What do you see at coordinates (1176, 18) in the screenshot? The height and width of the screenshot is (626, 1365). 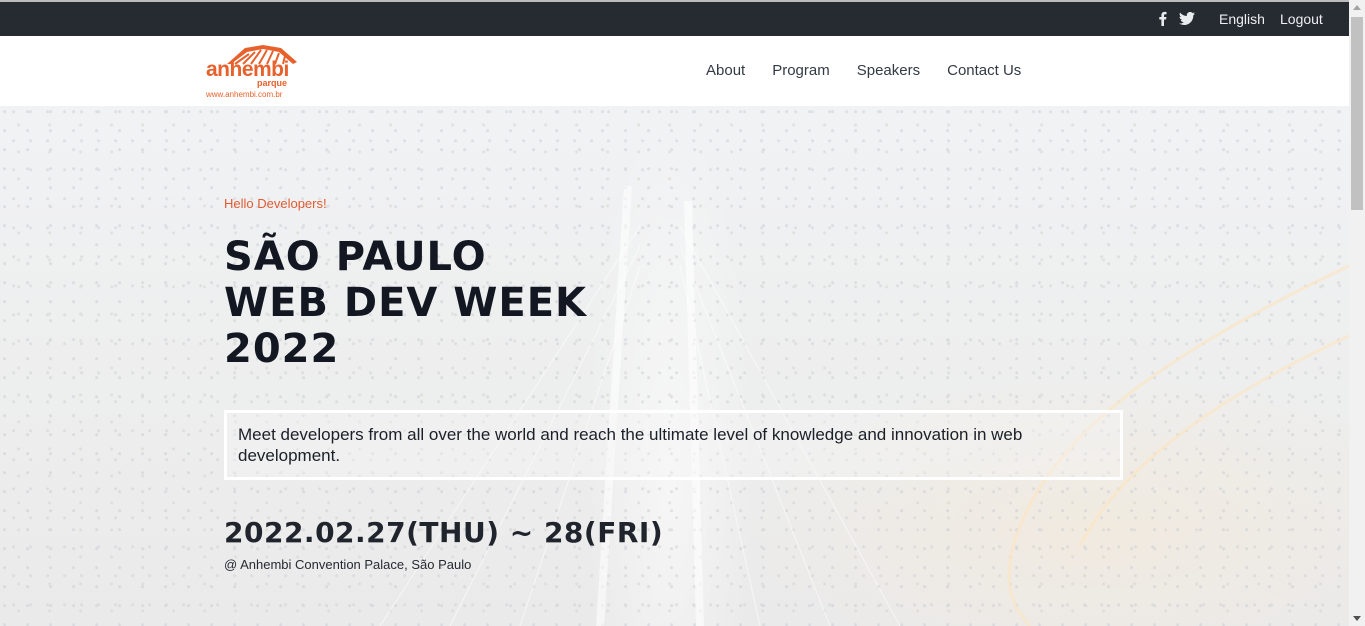 I see `social-links` at bounding box center [1176, 18].